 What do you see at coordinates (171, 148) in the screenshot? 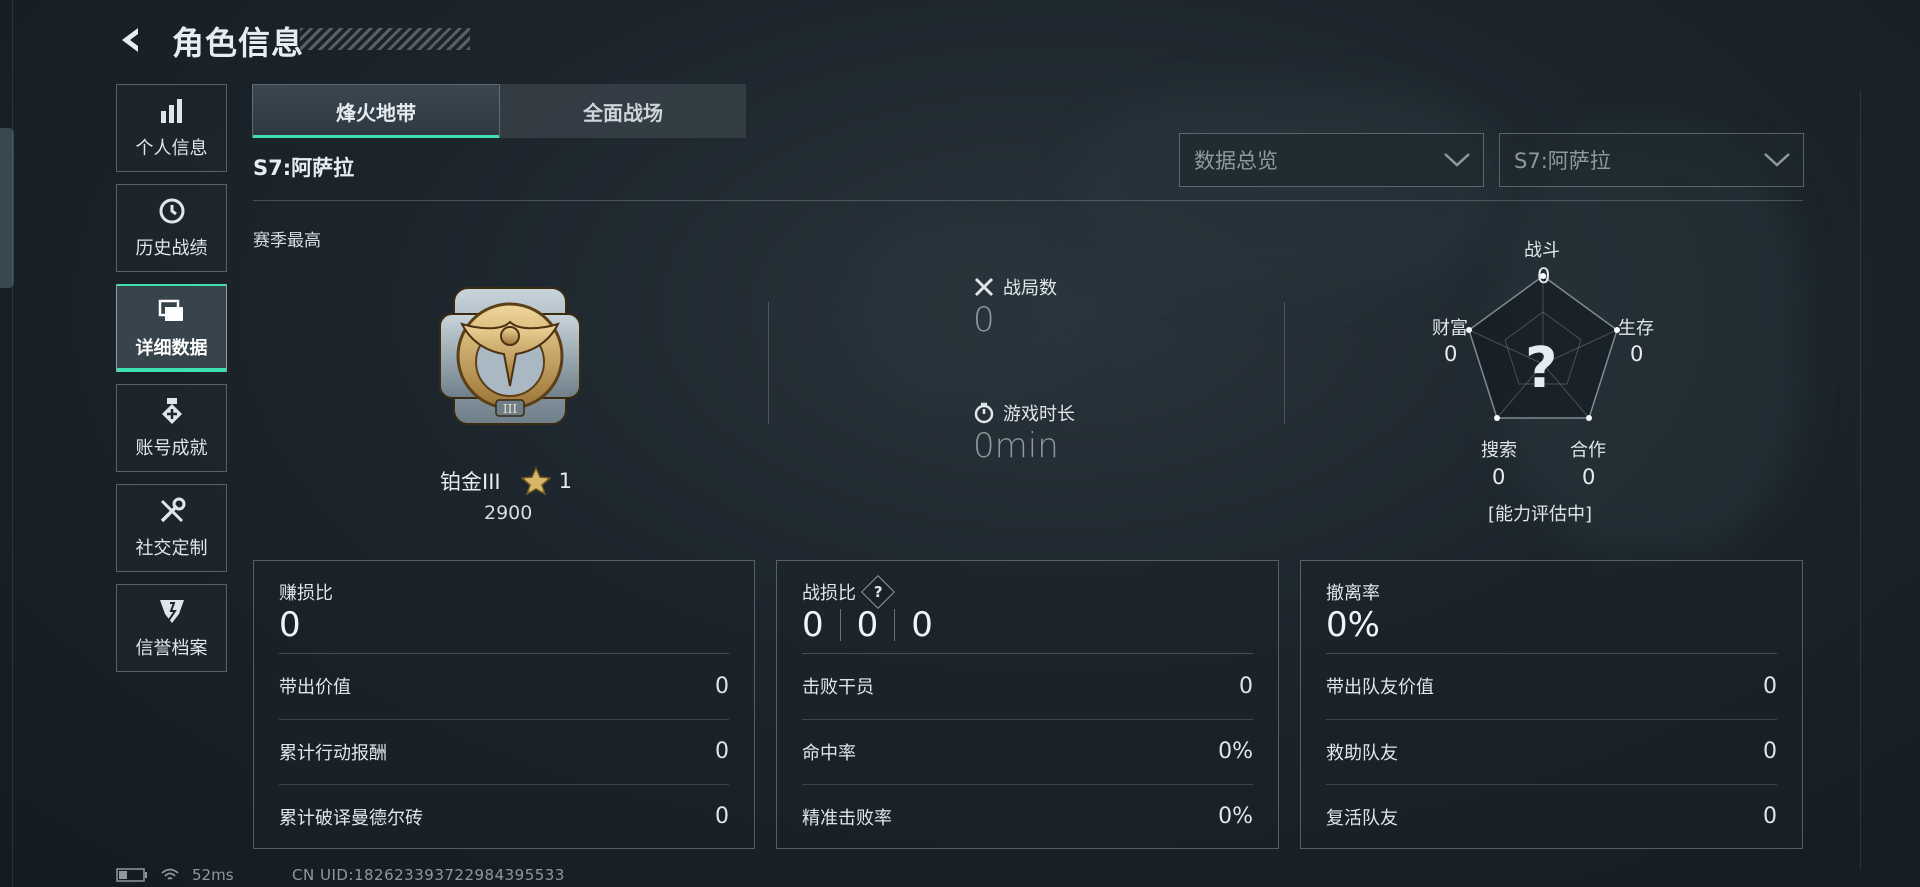
I see `sidebar-item-label: 个人信息` at bounding box center [171, 148].